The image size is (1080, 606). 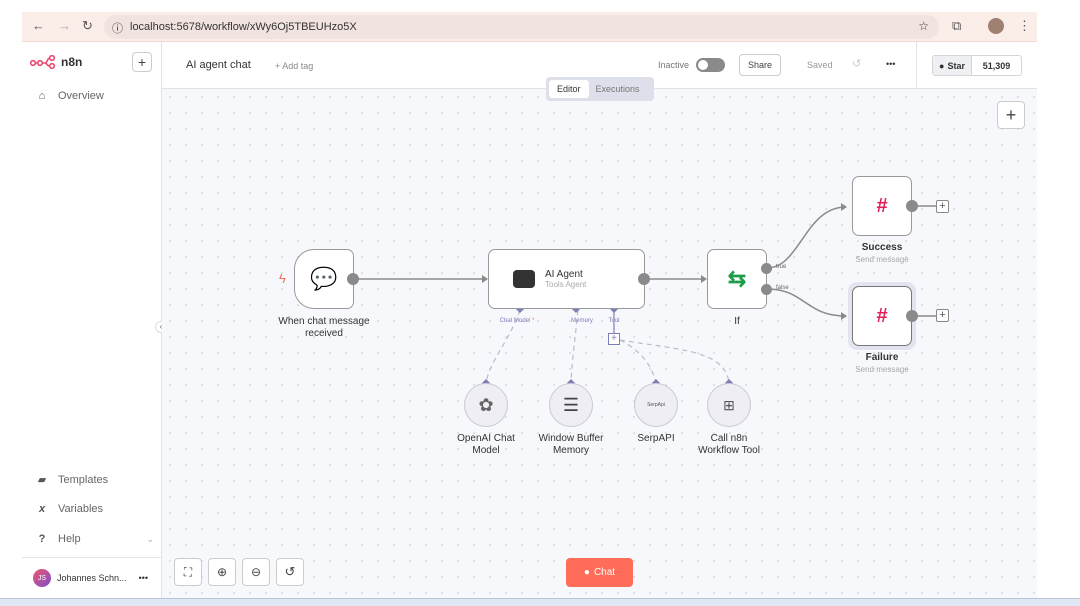 I want to click on node-label: Call n8n Workflow Tool, so click(x=729, y=444).